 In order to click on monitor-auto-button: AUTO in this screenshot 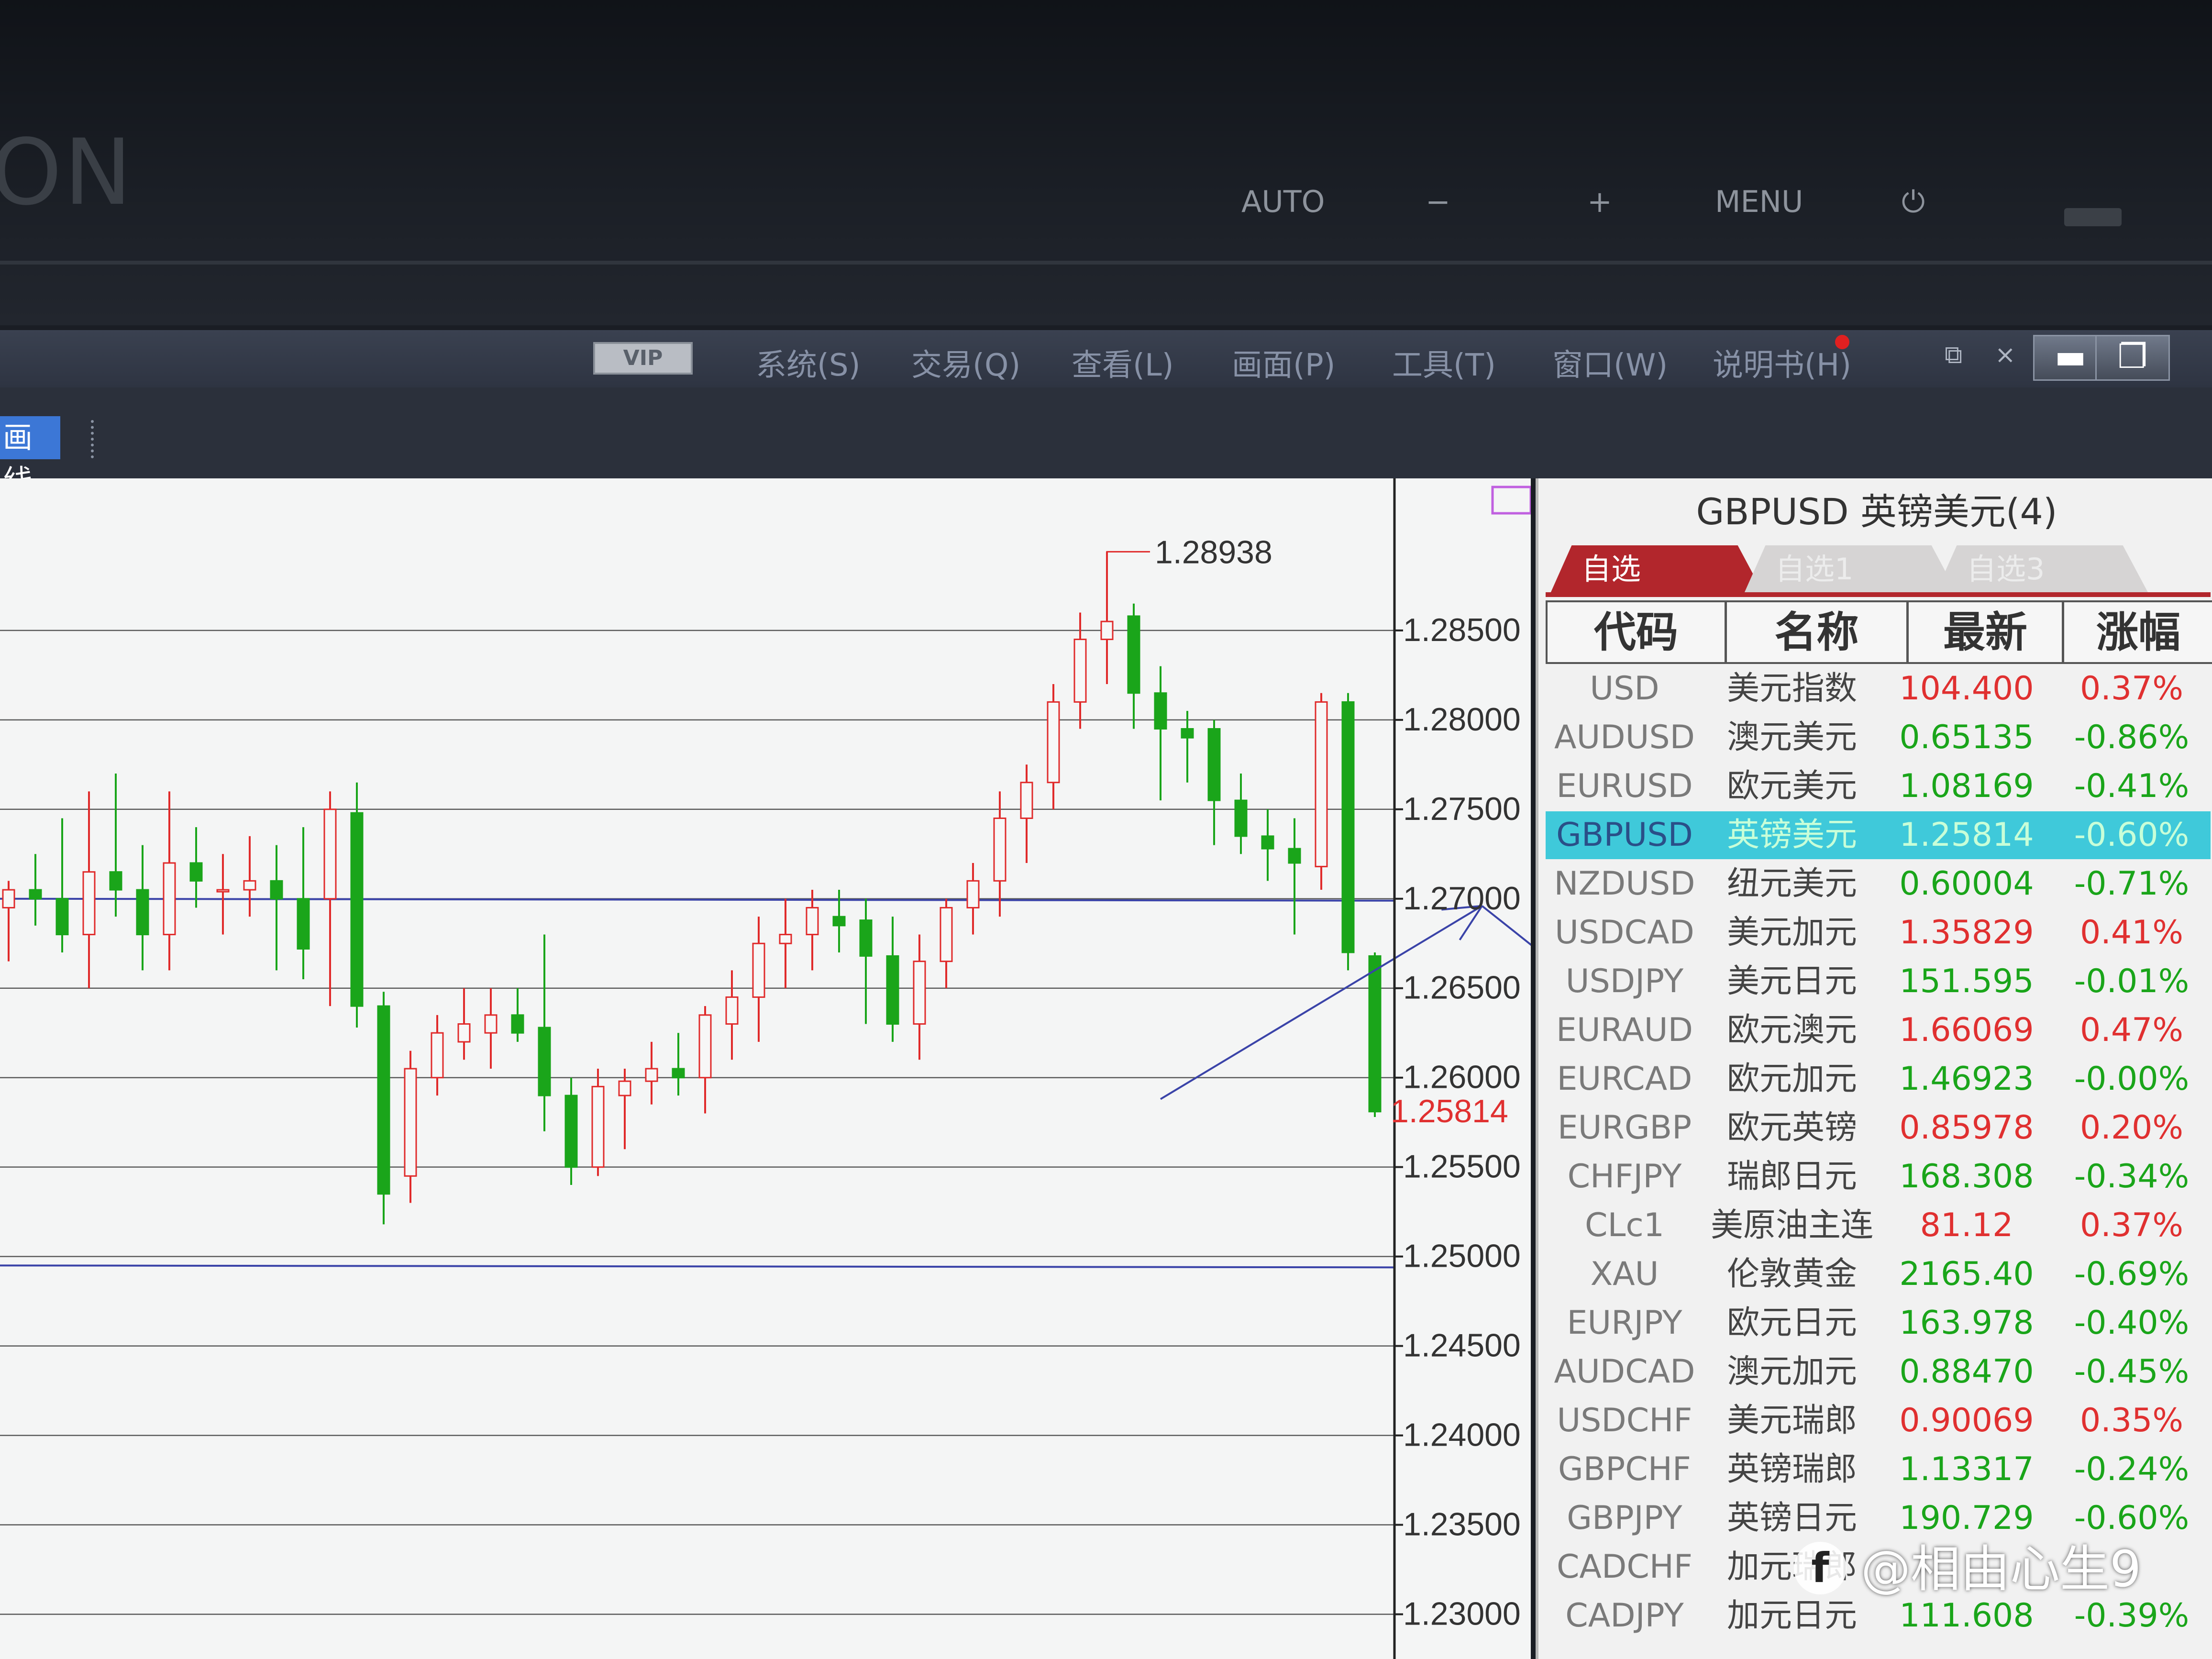, I will do `click(1283, 201)`.